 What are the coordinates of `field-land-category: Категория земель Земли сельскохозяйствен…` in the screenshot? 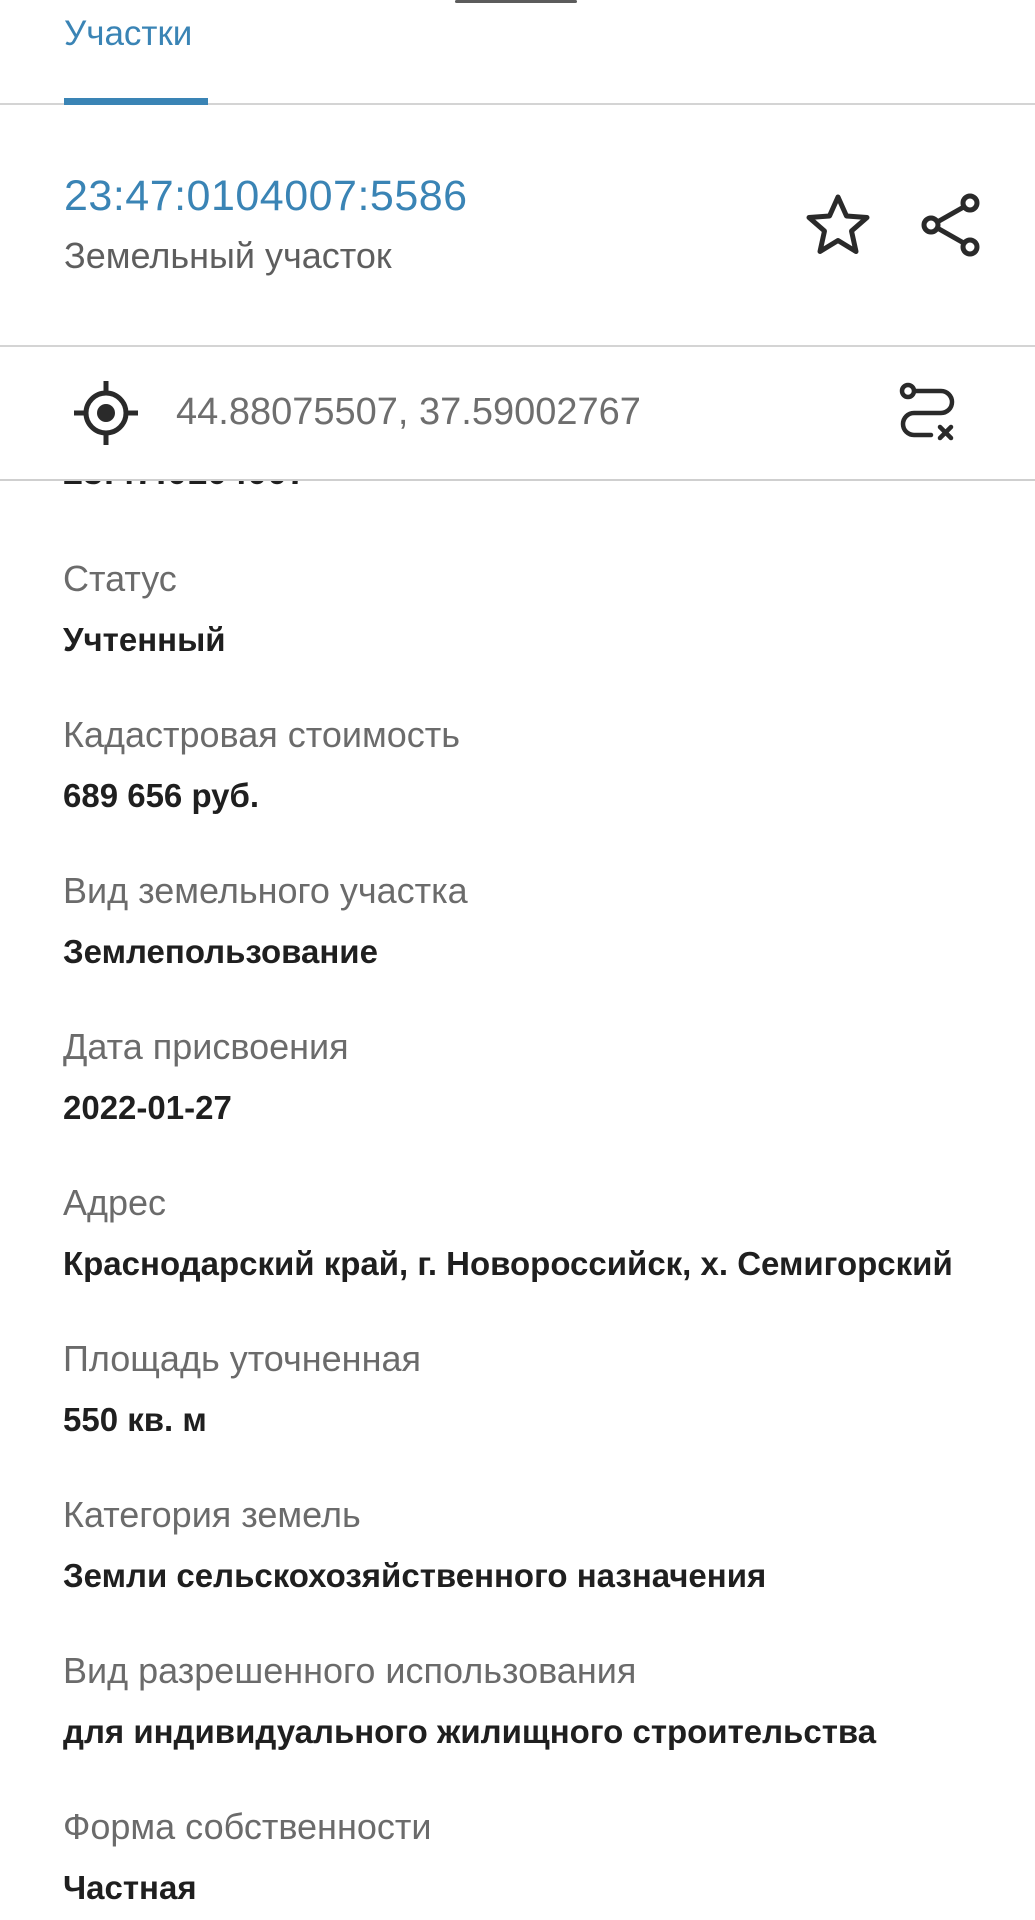 It's located at (549, 1545).